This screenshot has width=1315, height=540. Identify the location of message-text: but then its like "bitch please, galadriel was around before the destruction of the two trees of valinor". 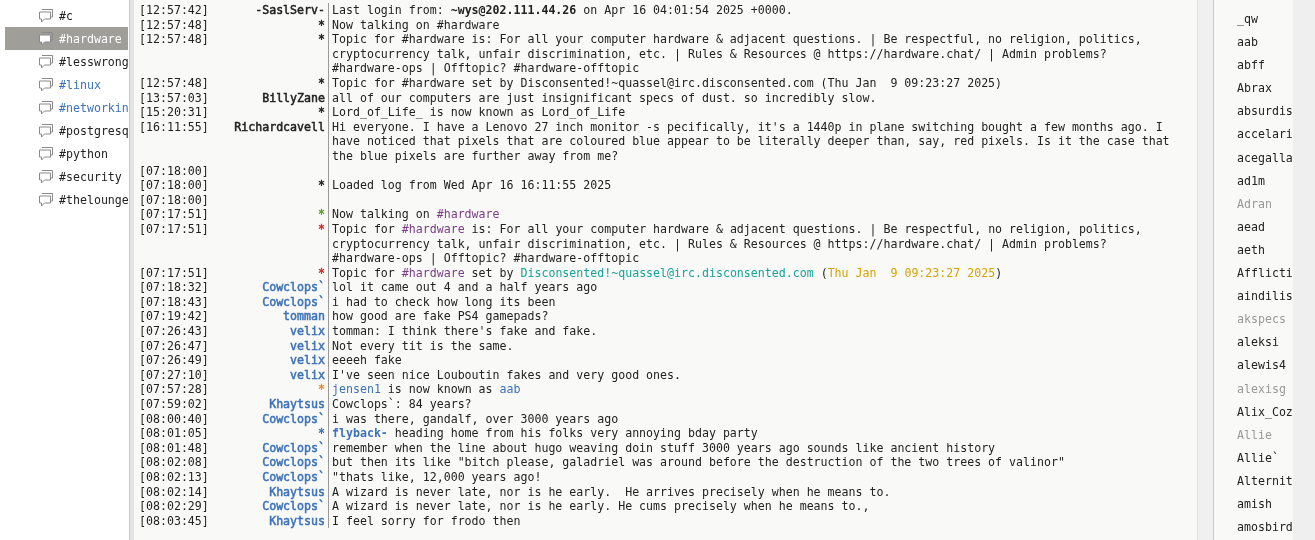
(699, 462).